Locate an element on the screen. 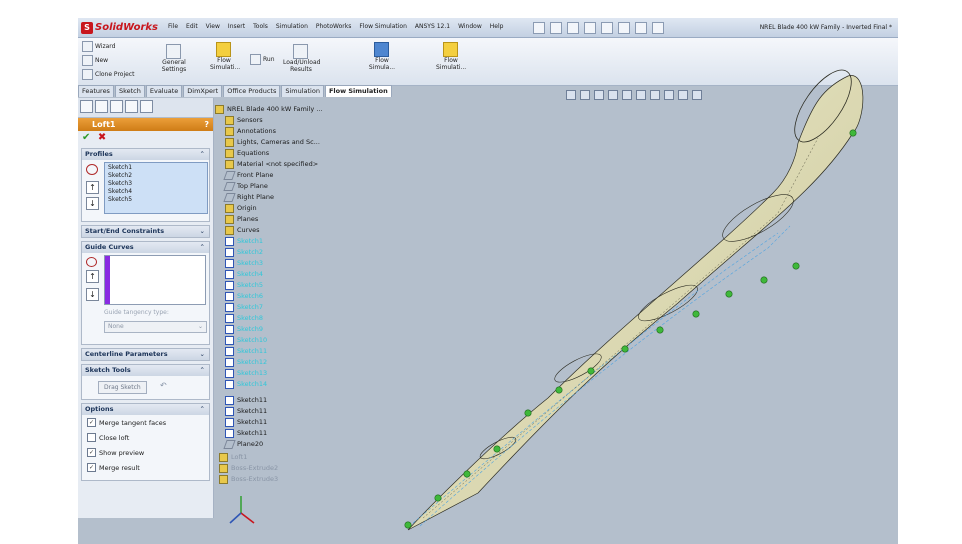 The width and height of the screenshot is (962, 544). tree-sketch: Sketch12 is located at coordinates (246, 362).